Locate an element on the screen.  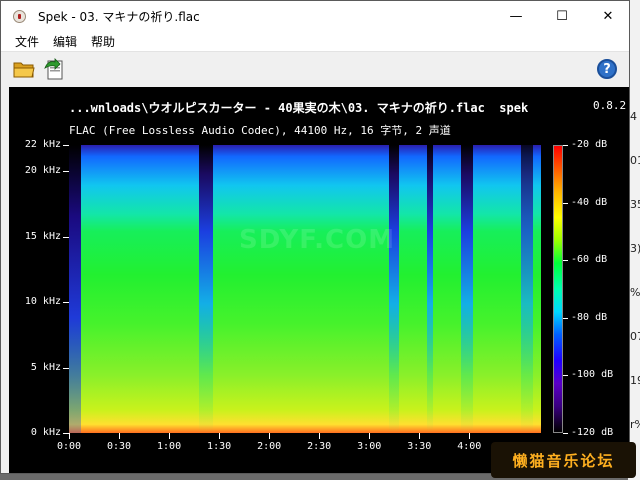
db-scale-label: -80 dB is located at coordinates (589, 317).